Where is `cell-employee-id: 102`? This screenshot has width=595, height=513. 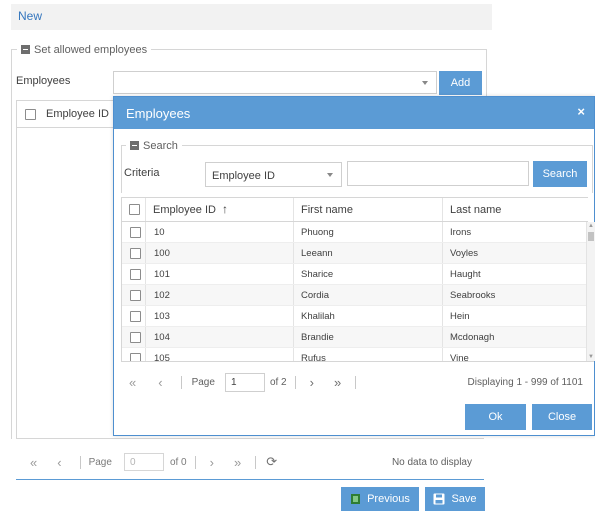 cell-employee-id: 102 is located at coordinates (162, 295).